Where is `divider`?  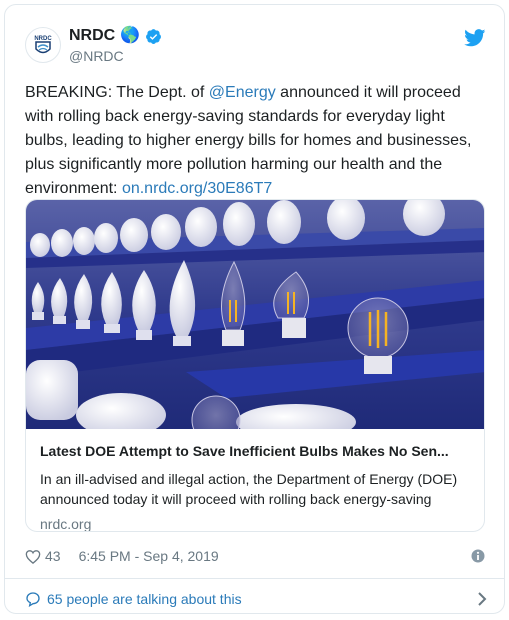 divider is located at coordinates (254, 578).